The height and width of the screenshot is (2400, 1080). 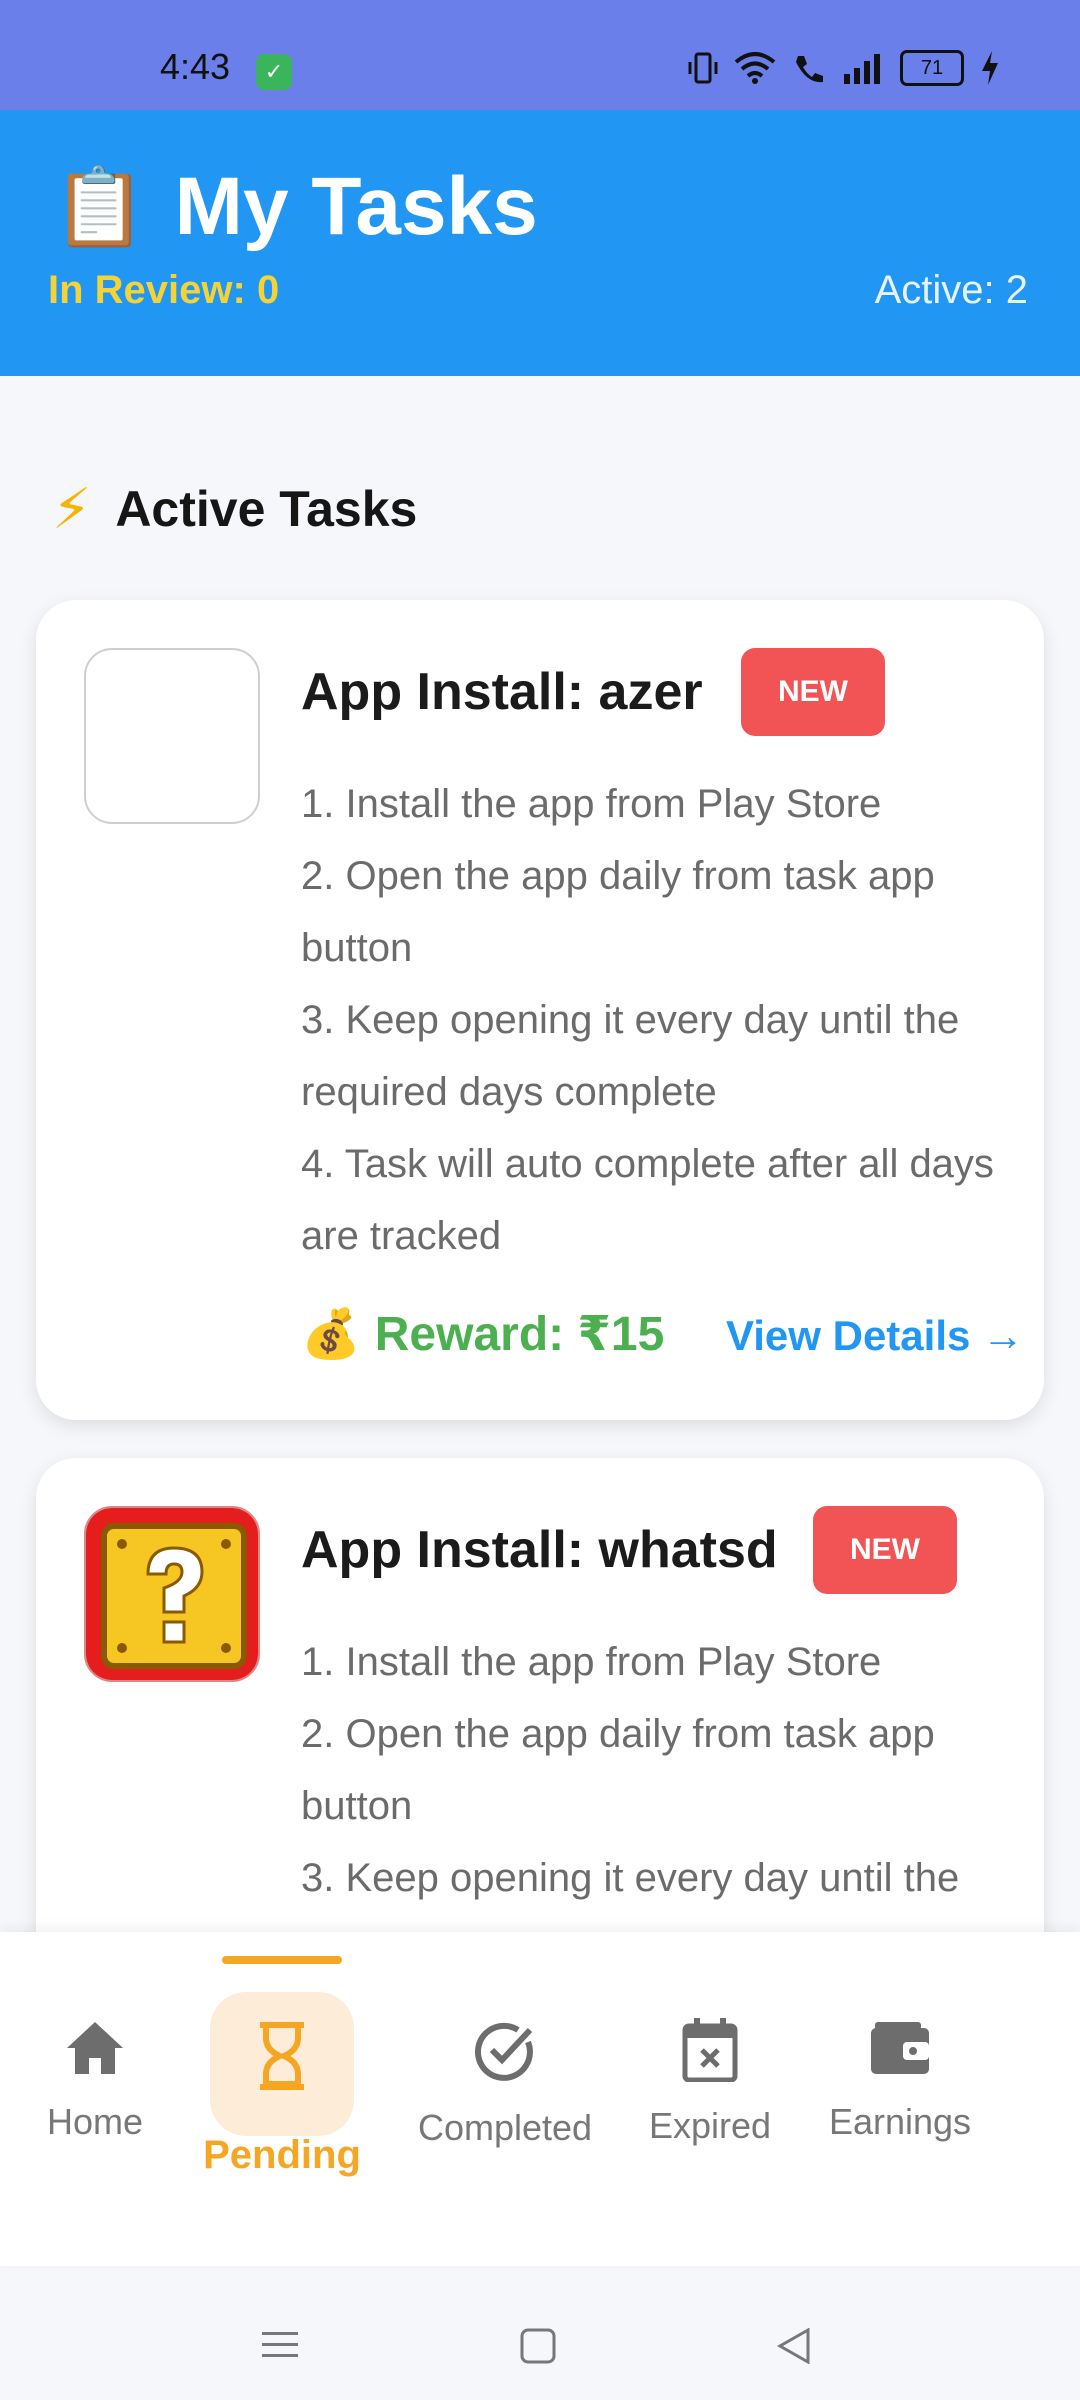 I want to click on reward-text: Reward: ₹15, so click(x=519, y=1334).